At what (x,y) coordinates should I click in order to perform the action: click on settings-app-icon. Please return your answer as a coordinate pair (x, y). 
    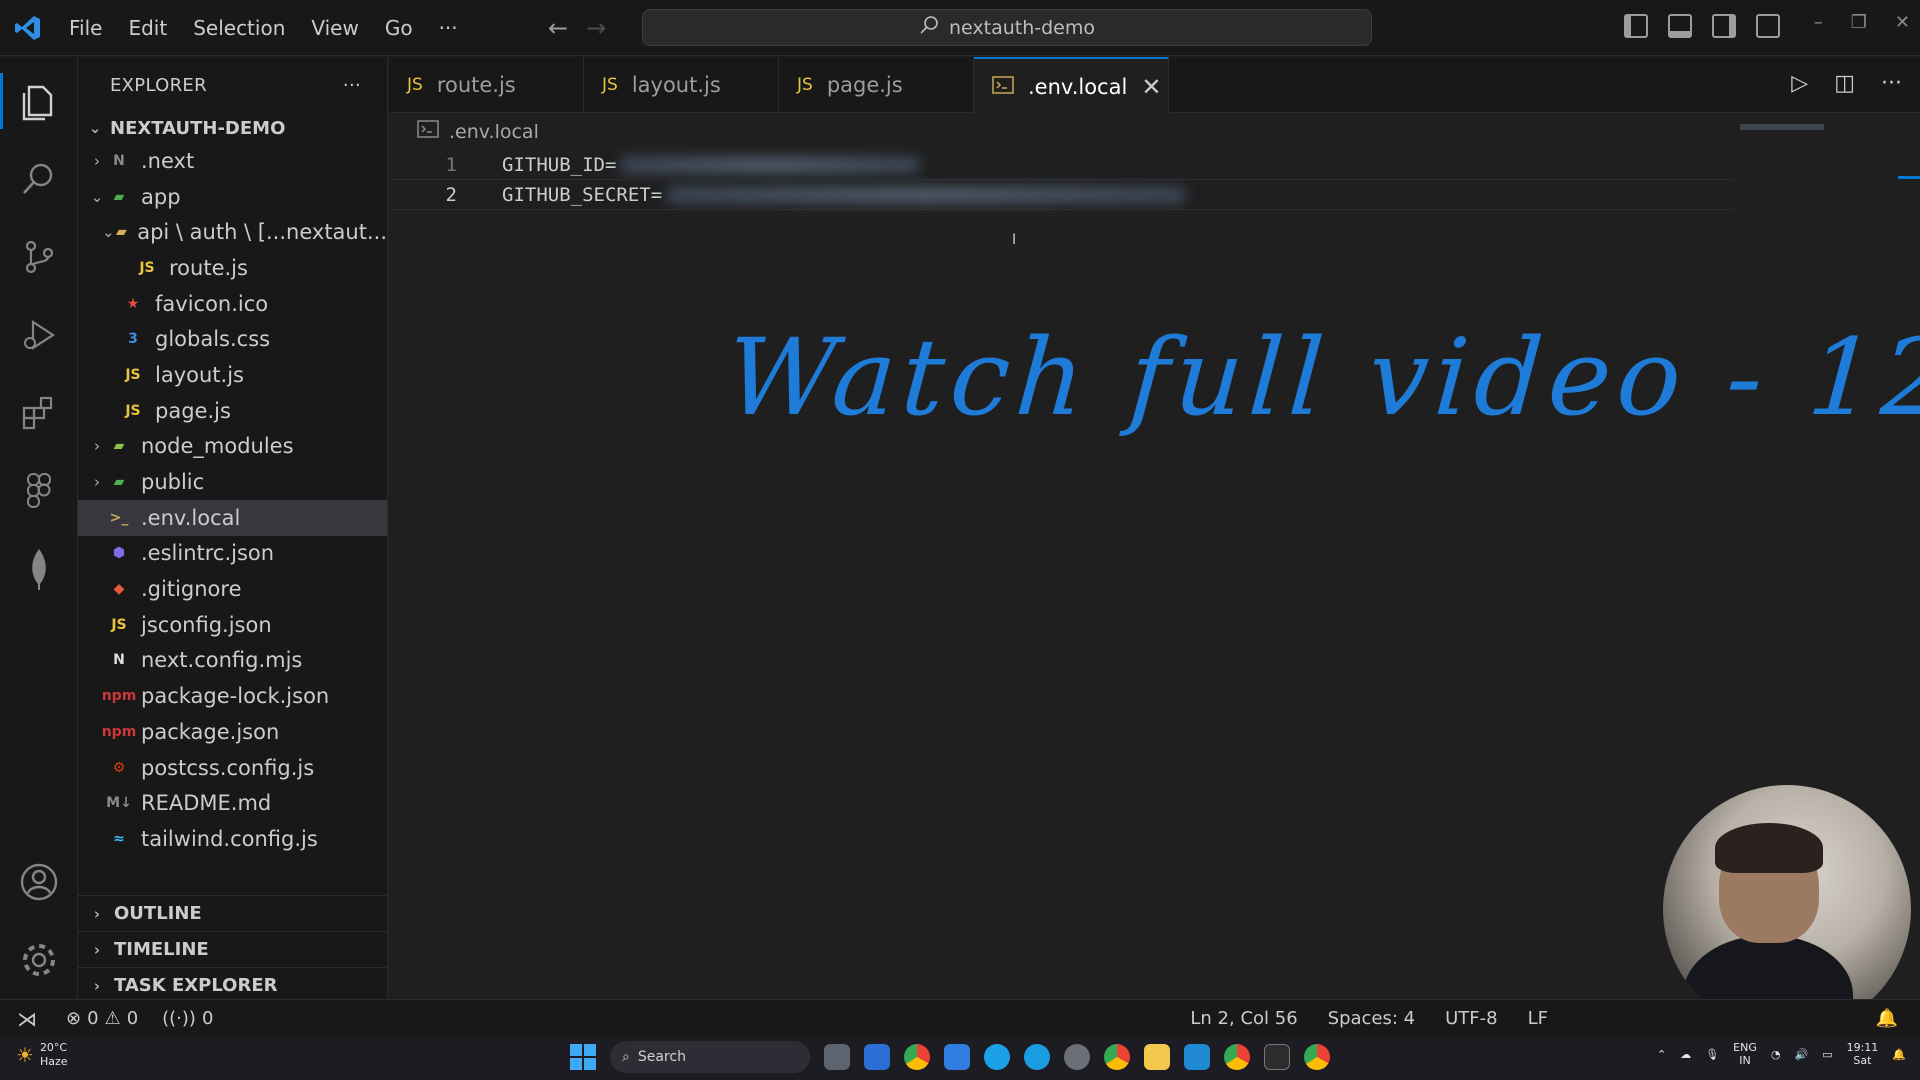
    Looking at the image, I should click on (1077, 1057).